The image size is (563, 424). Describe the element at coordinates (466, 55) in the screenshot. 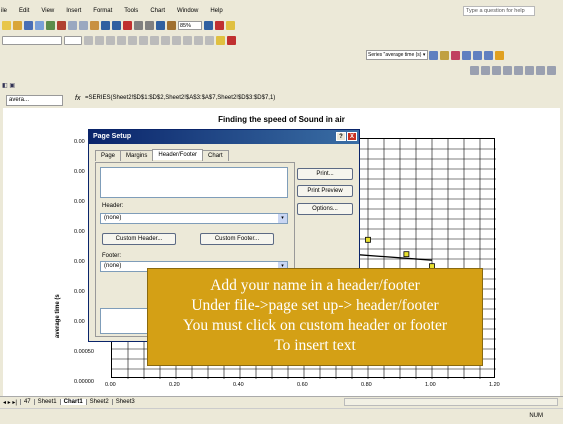

I see `data-table-icon` at that location.